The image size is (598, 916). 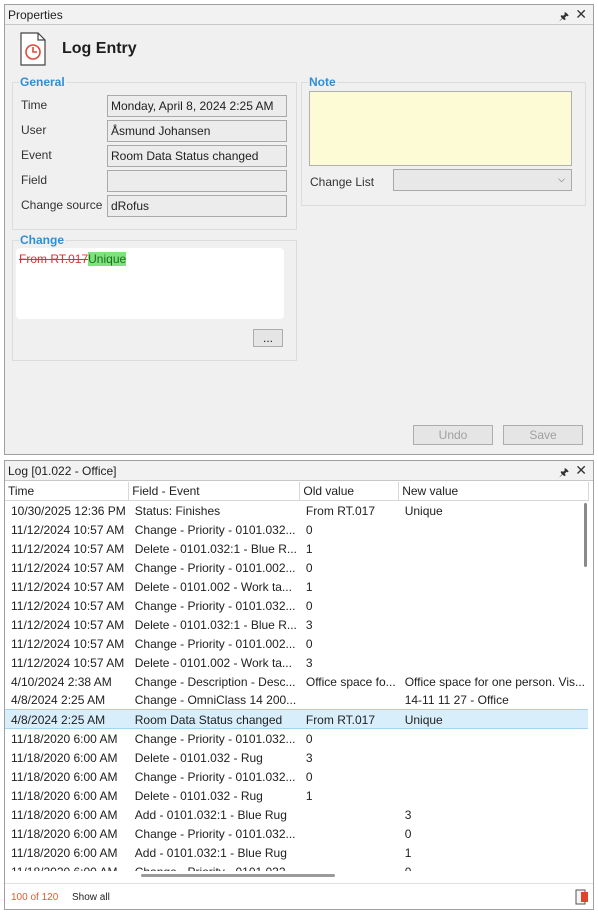 What do you see at coordinates (67, 491) in the screenshot?
I see `column-header-time: Time` at bounding box center [67, 491].